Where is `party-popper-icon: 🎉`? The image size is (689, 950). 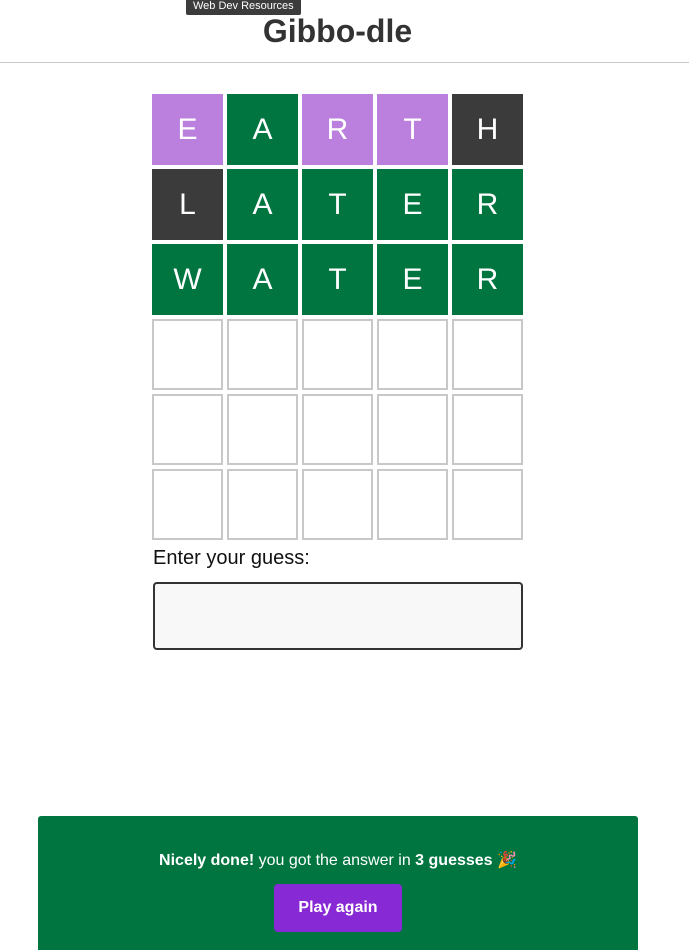
party-popper-icon: 🎉 is located at coordinates (507, 860).